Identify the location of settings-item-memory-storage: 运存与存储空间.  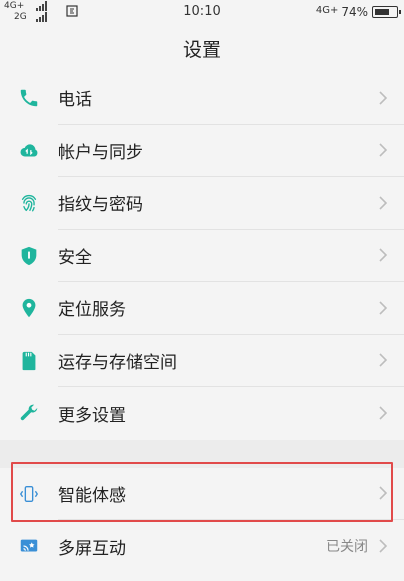
(202, 361).